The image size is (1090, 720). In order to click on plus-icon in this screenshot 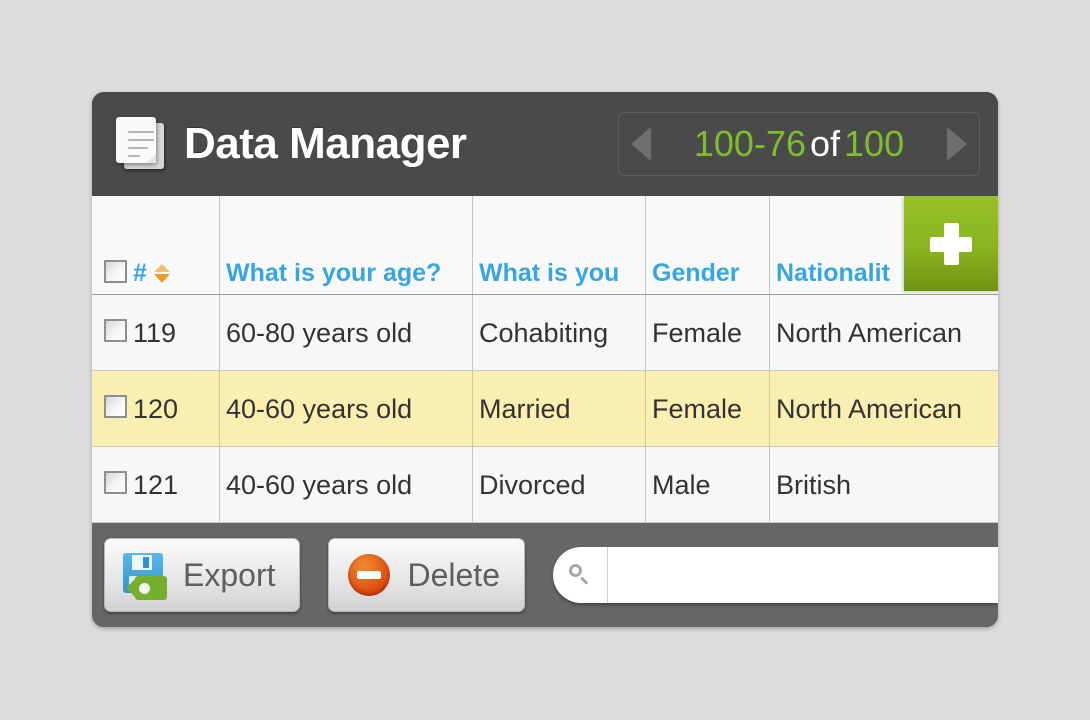, I will do `click(951, 244)`.